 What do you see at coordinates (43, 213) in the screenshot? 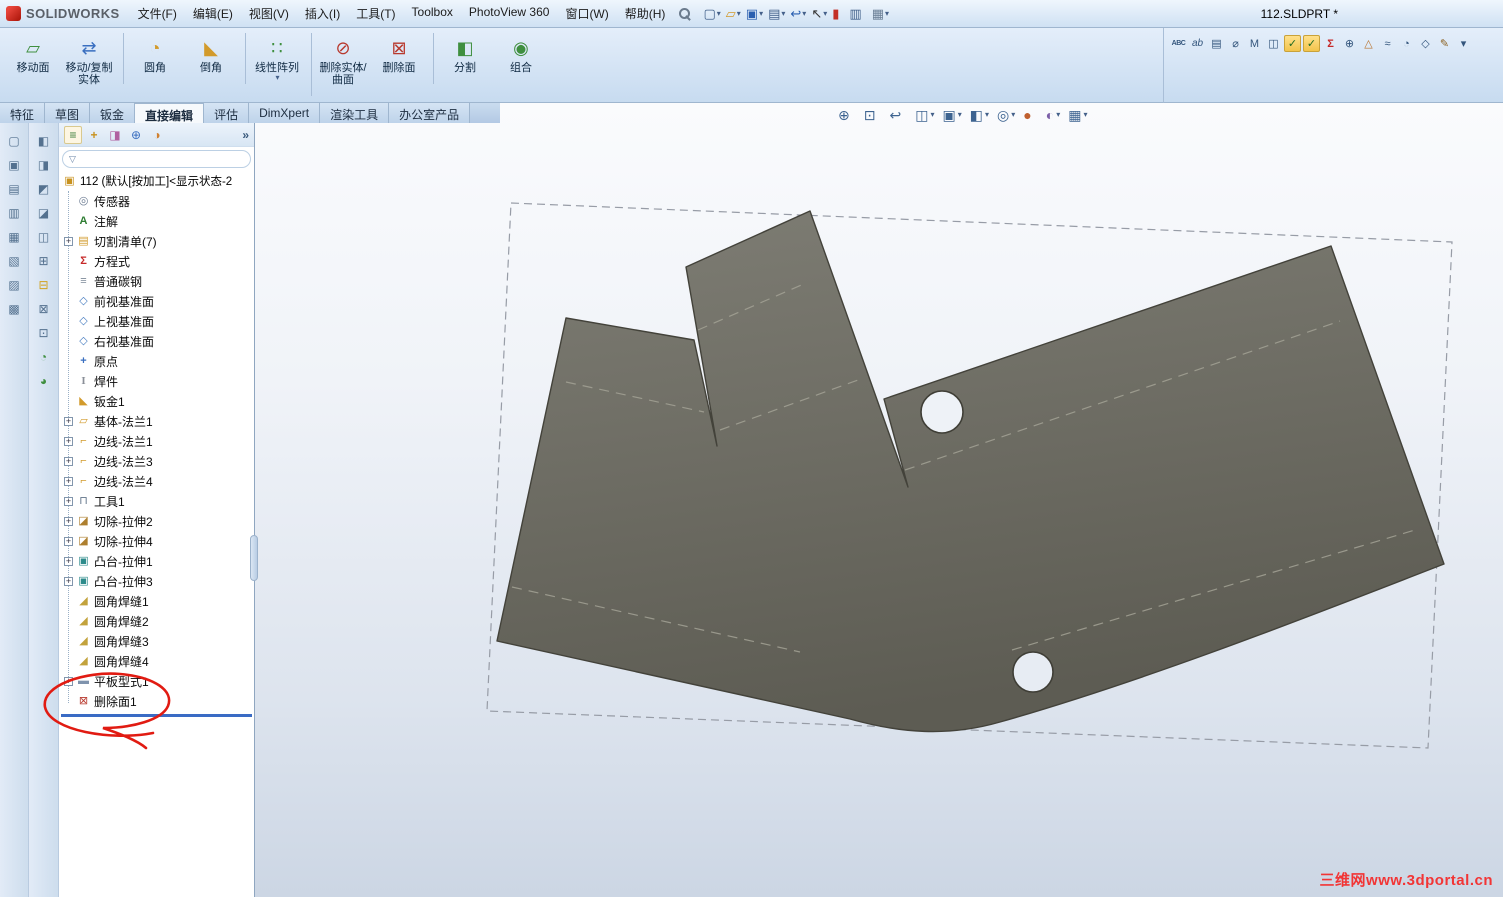
I see `left-toolbar-icon: ◪` at bounding box center [43, 213].